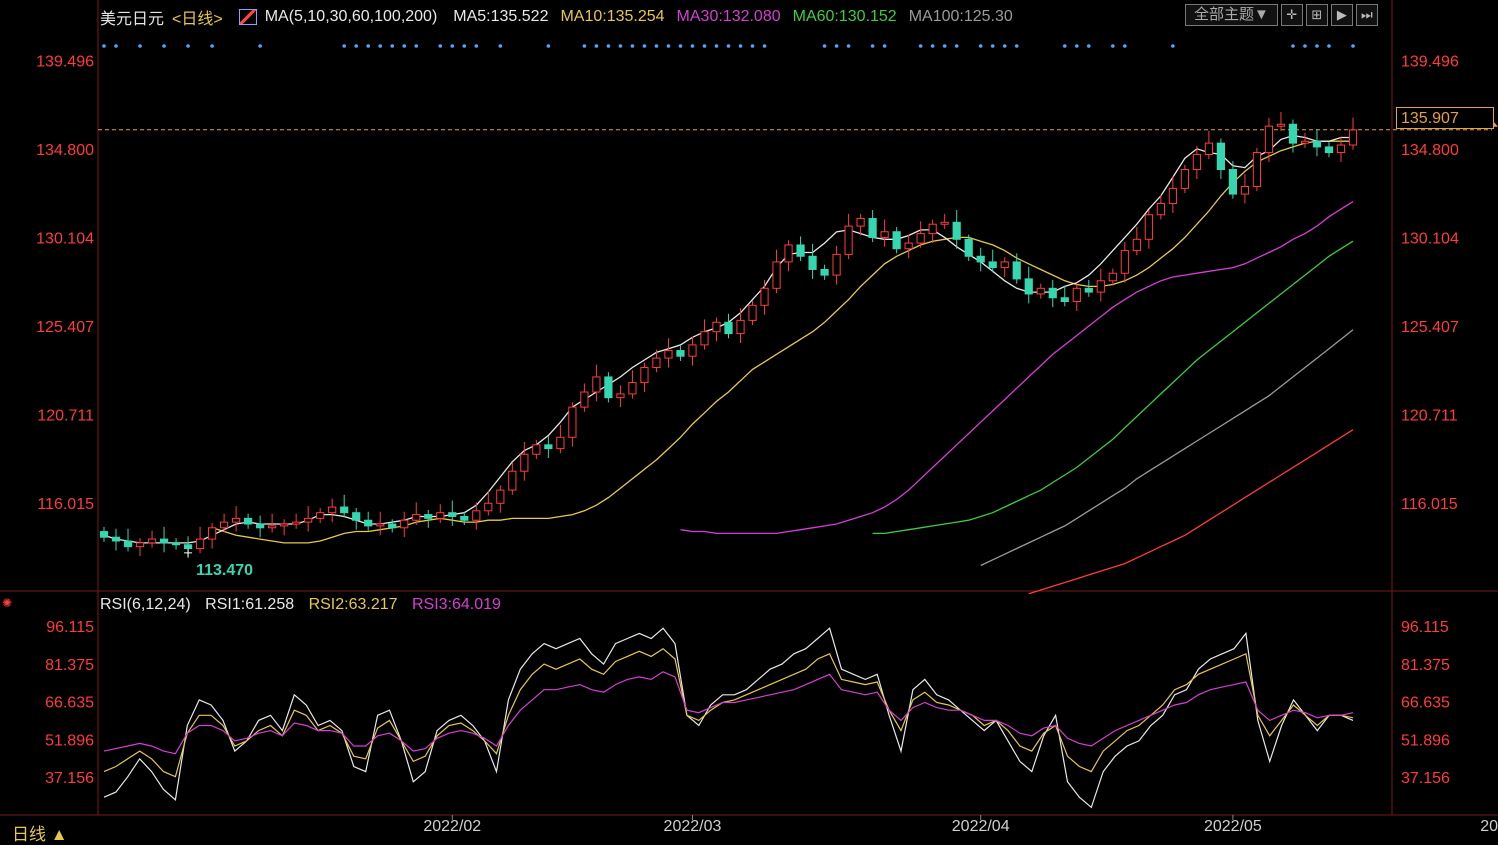 This screenshot has height=845, width=1498. I want to click on price-tick-label-left: 125.407, so click(65, 327).